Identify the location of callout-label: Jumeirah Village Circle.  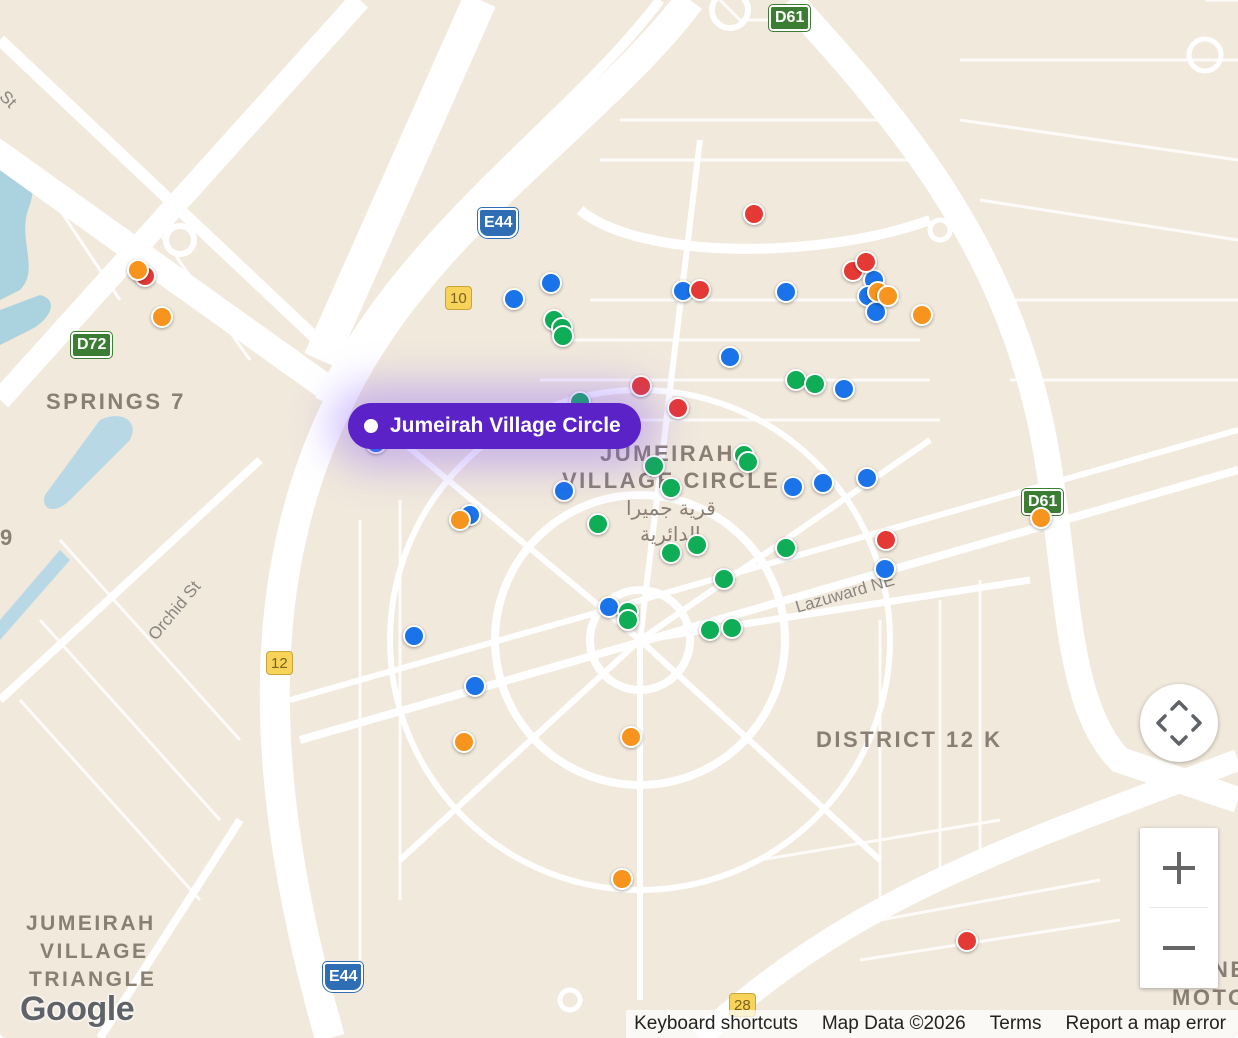
(505, 425).